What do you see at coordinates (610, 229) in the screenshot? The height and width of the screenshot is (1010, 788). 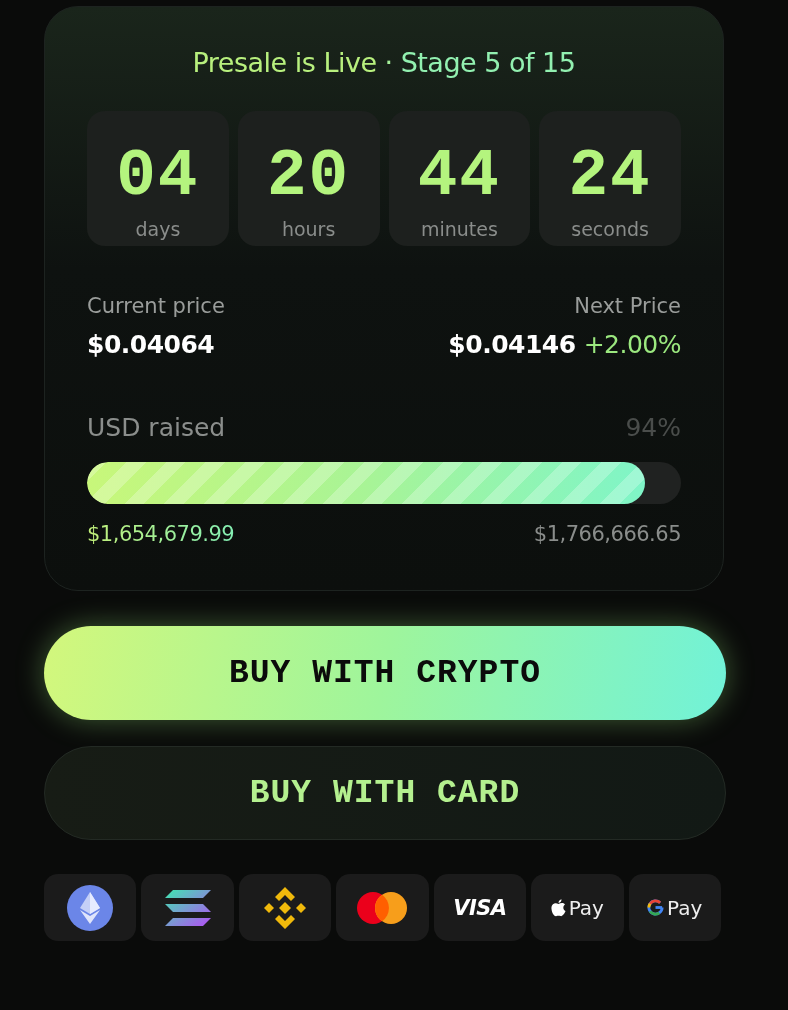 I see `countdown-unit: seconds` at bounding box center [610, 229].